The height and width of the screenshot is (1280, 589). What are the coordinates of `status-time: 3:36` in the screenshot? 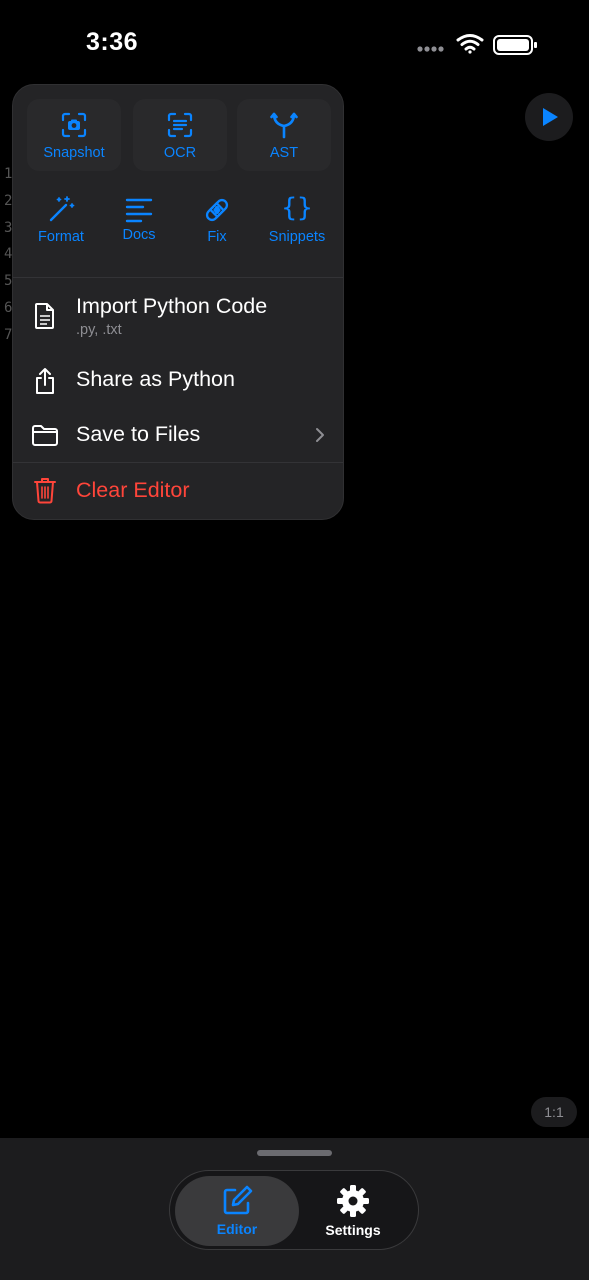 It's located at (112, 42).